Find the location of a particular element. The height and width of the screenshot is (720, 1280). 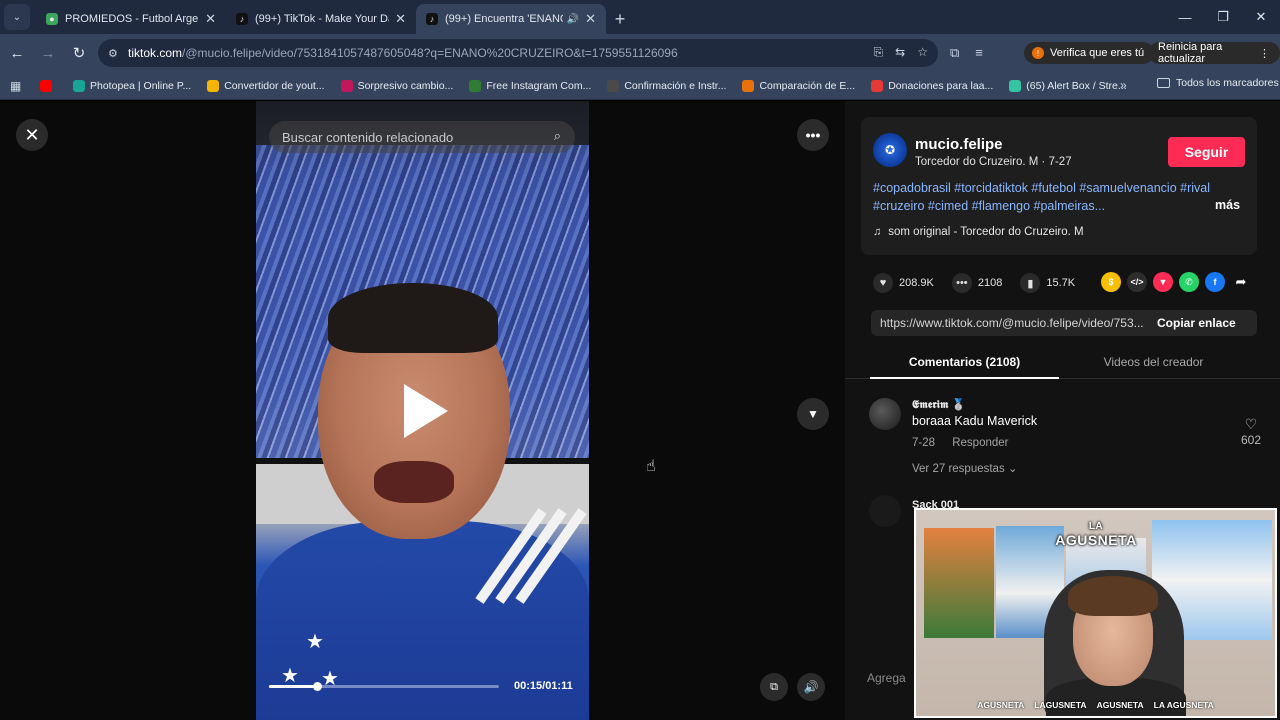

reply-button: Responder is located at coordinates (980, 443).